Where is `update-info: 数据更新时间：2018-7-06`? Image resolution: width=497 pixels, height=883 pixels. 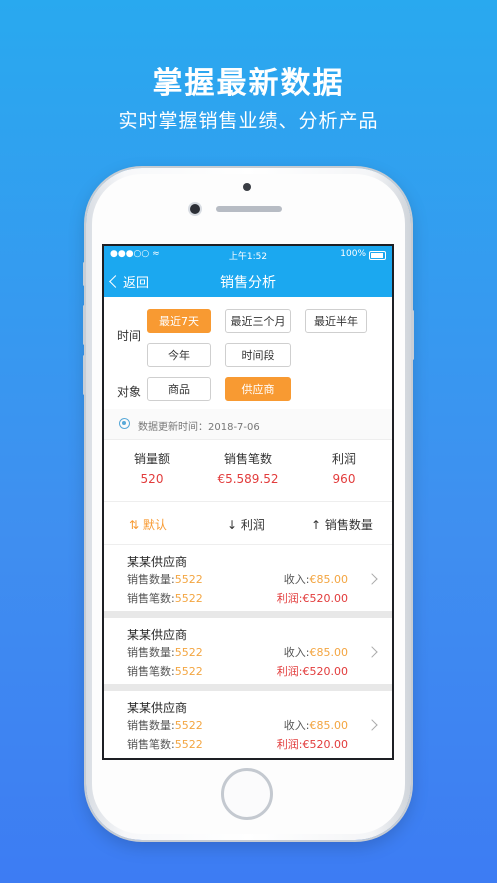 update-info: 数据更新时间：2018-7-06 is located at coordinates (248, 424).